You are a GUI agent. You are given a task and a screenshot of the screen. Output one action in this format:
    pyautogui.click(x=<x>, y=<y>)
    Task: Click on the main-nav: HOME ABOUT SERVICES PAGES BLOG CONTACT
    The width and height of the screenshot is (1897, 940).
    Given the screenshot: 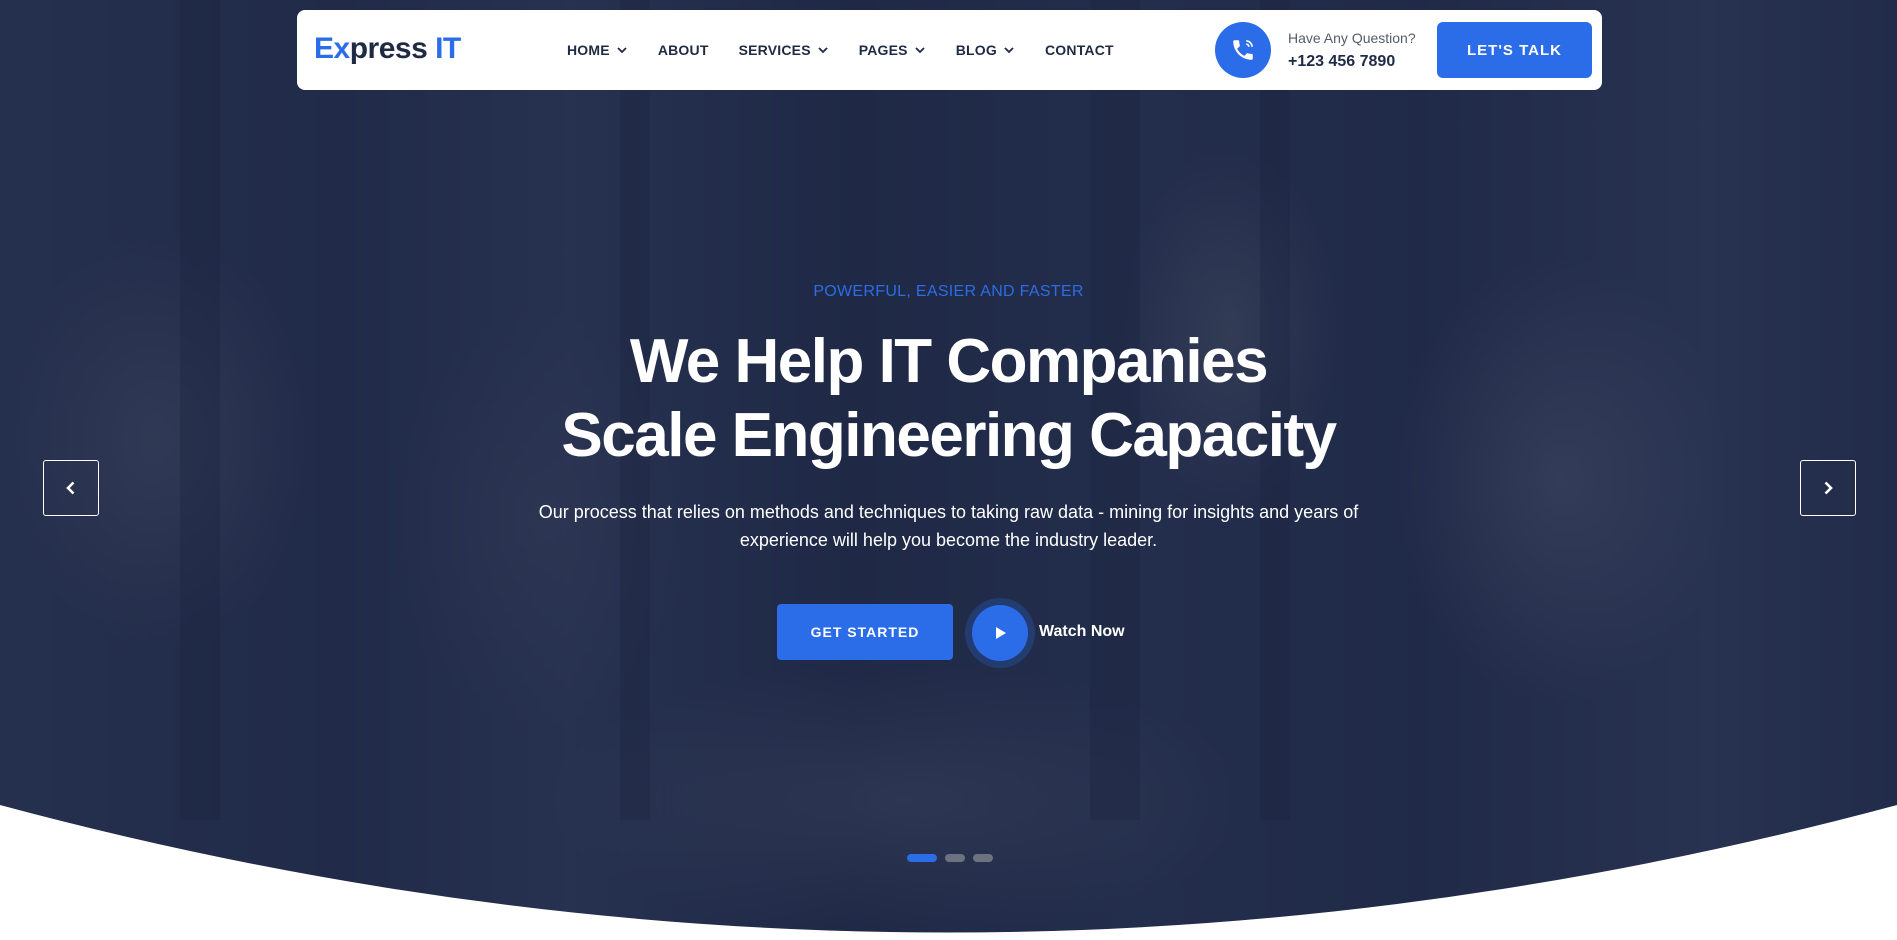 What is the action you would take?
    pyautogui.click(x=855, y=50)
    